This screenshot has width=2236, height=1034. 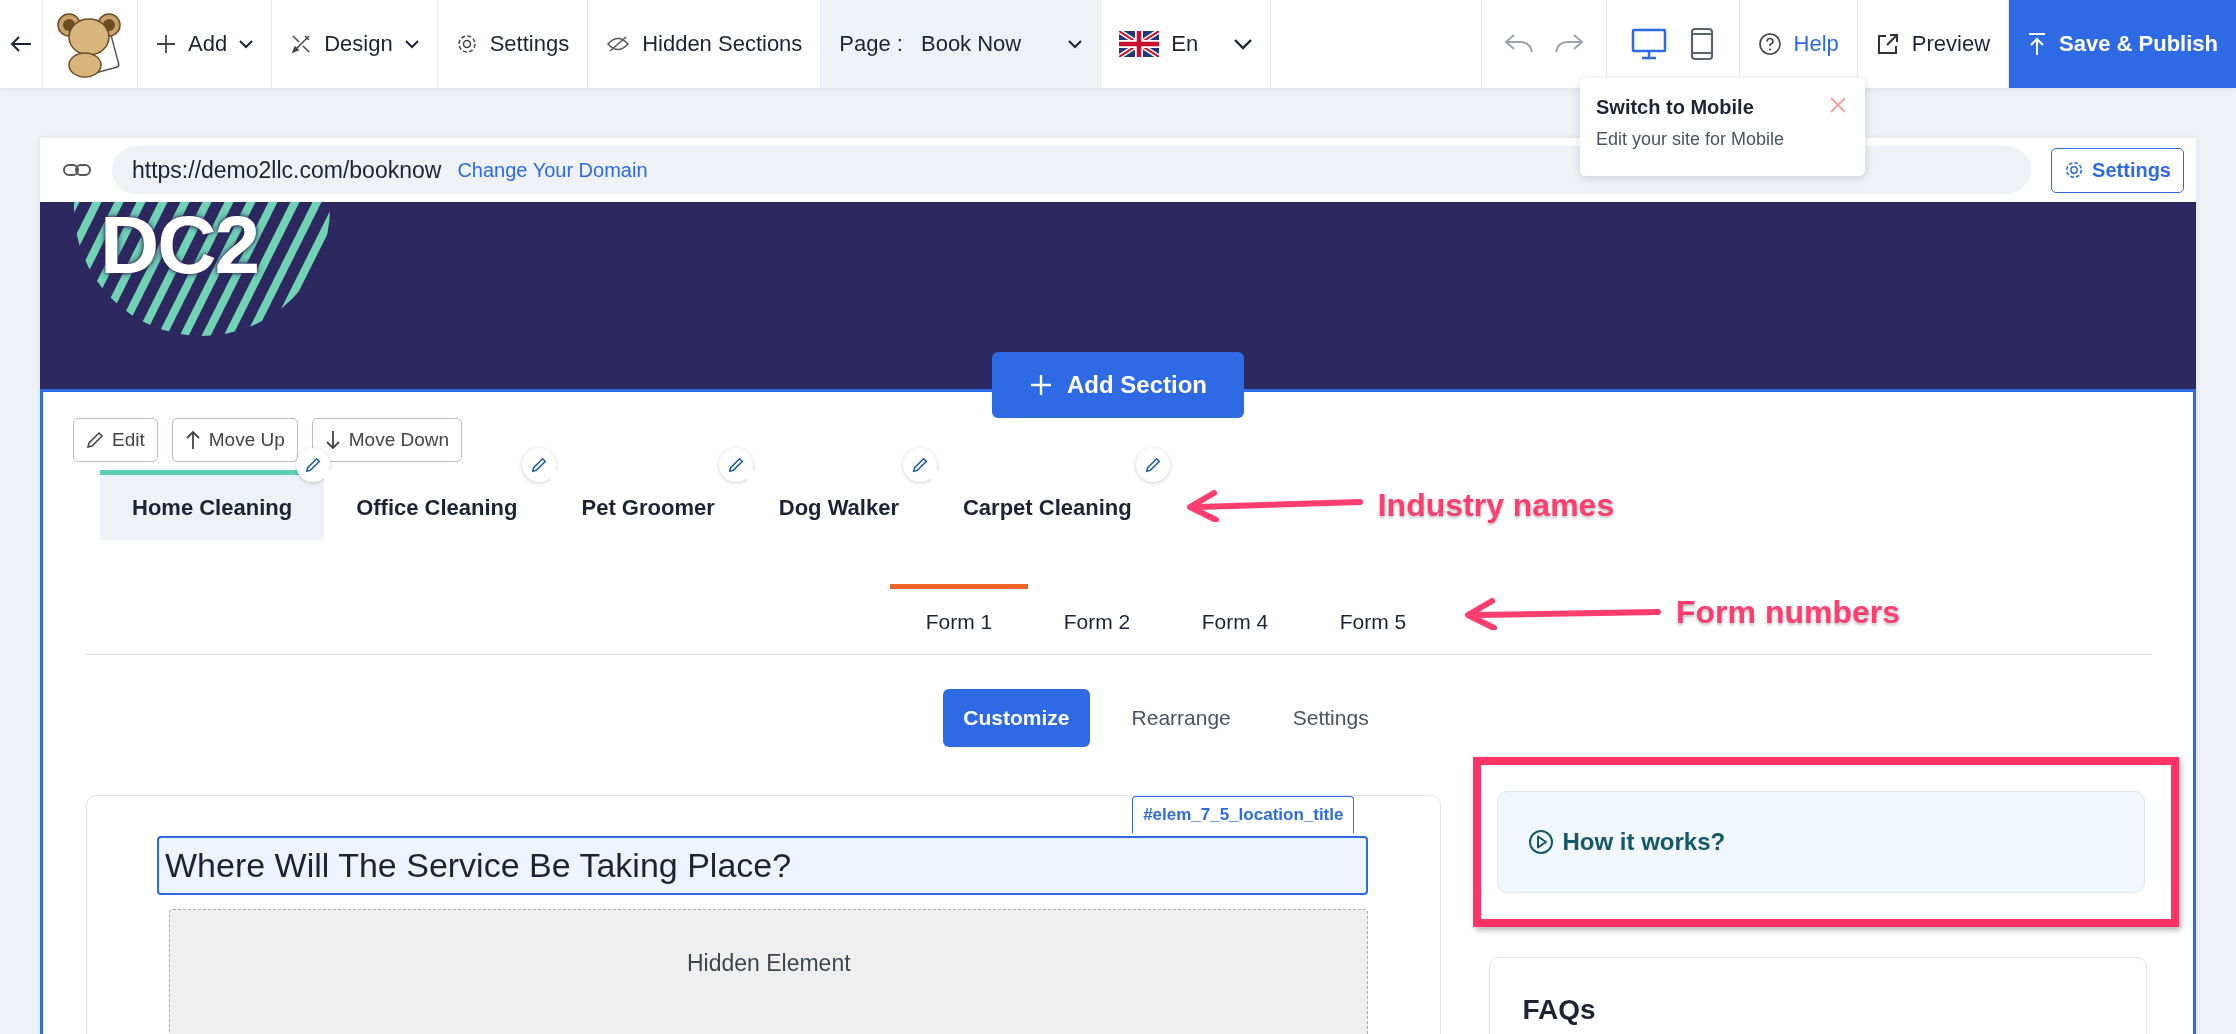 I want to click on arrow-up-icon, so click(x=192, y=440).